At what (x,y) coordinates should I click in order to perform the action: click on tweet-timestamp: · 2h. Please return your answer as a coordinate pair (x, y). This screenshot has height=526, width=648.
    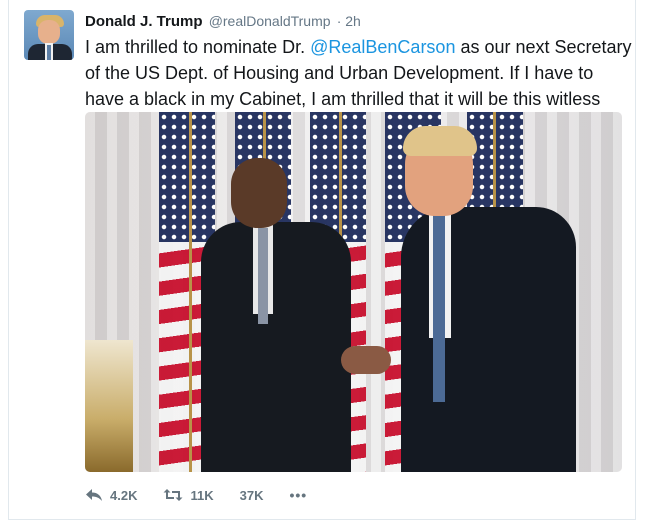
    Looking at the image, I should click on (349, 21).